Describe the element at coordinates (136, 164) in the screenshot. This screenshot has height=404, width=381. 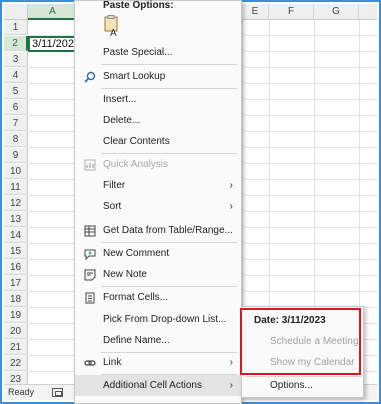
I see `quick-analysis-label: Quick Analysis` at that location.